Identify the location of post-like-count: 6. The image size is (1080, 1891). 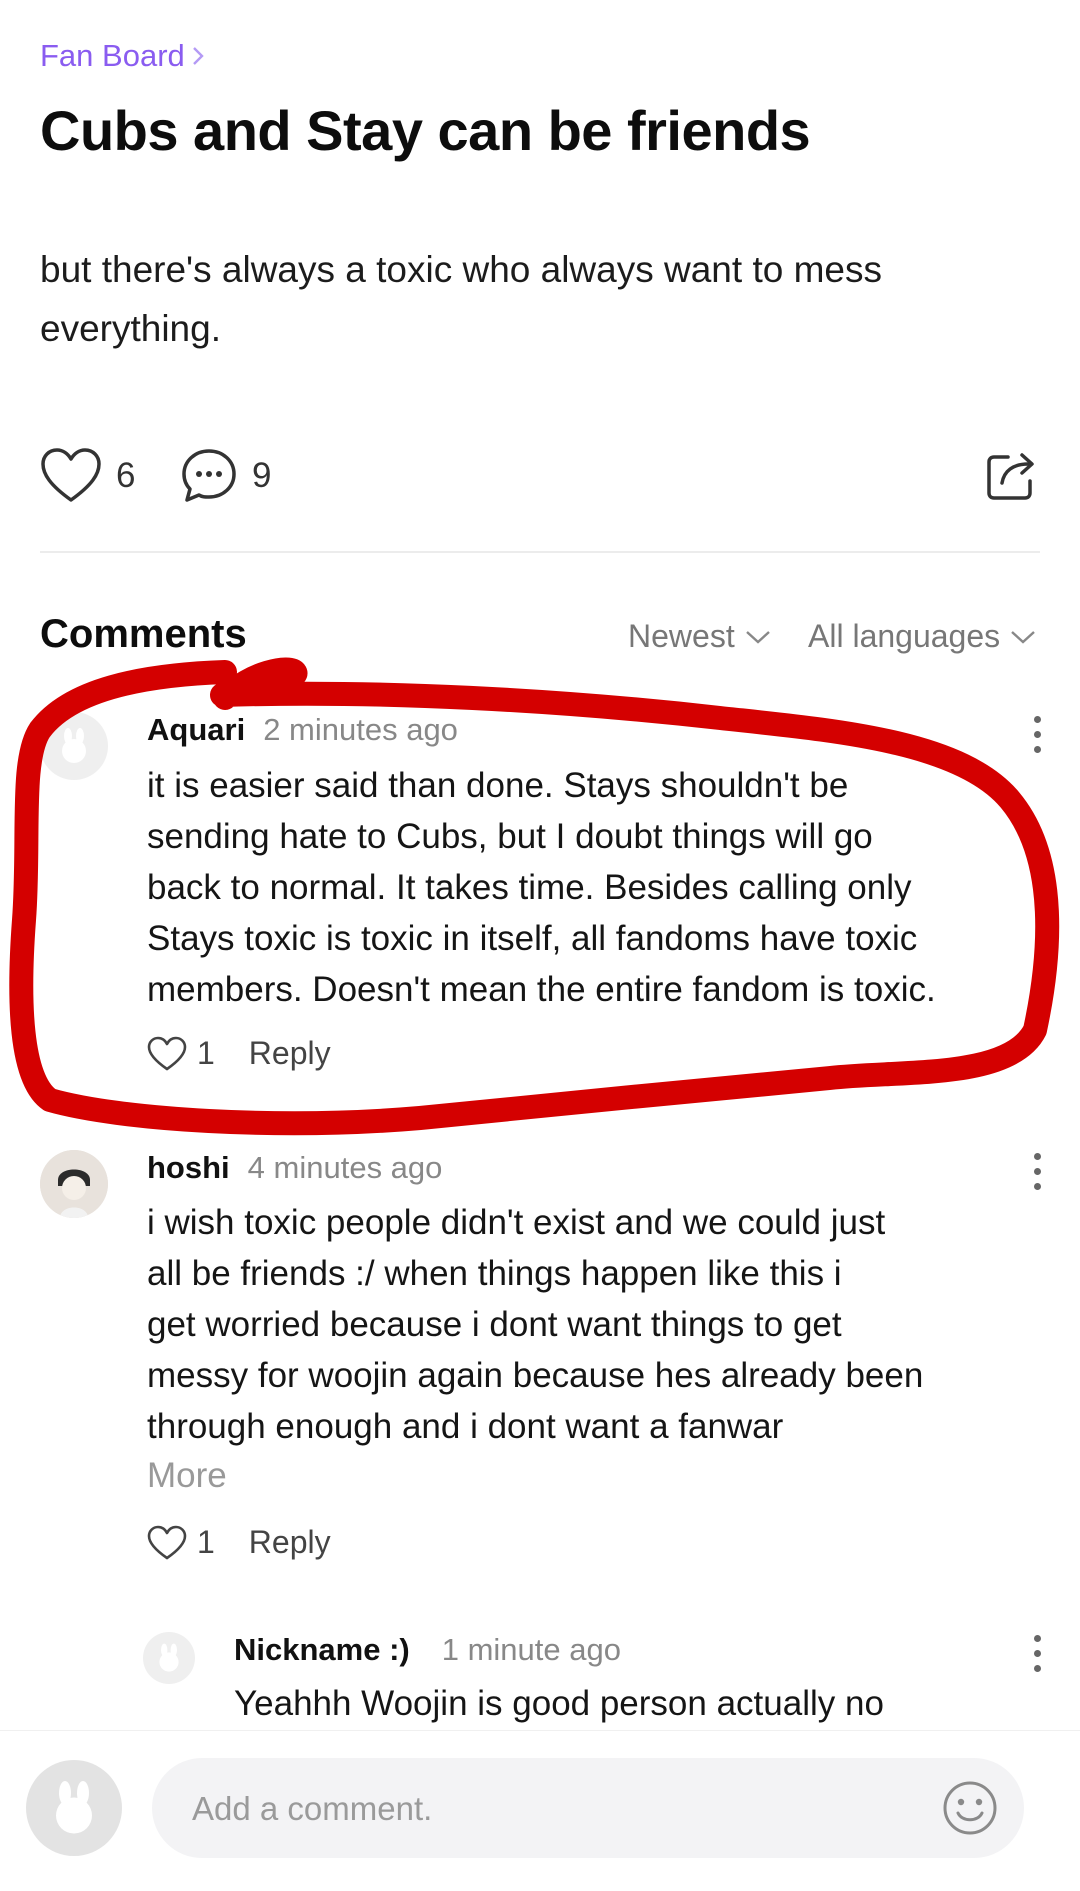
(126, 475).